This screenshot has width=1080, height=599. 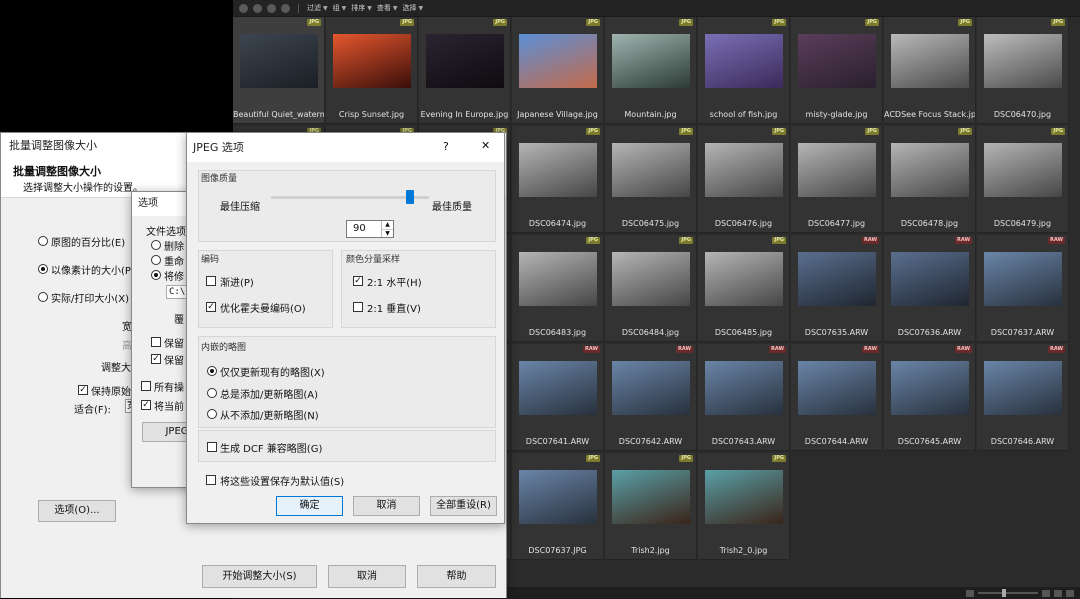 I want to click on save-current-label: 将当前, so click(x=169, y=405).